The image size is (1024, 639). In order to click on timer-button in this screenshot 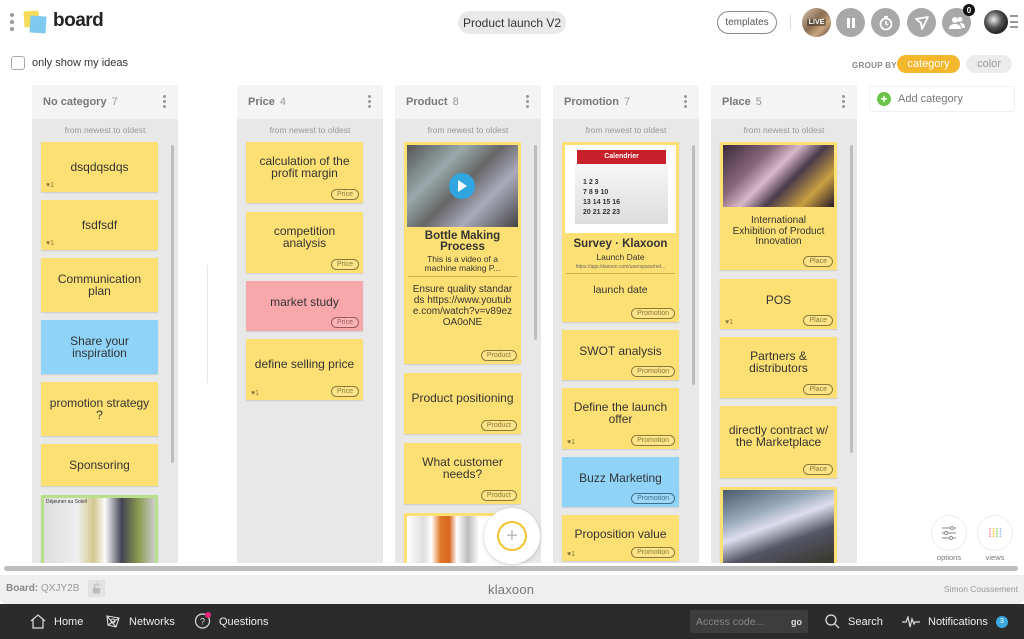, I will do `click(885, 22)`.